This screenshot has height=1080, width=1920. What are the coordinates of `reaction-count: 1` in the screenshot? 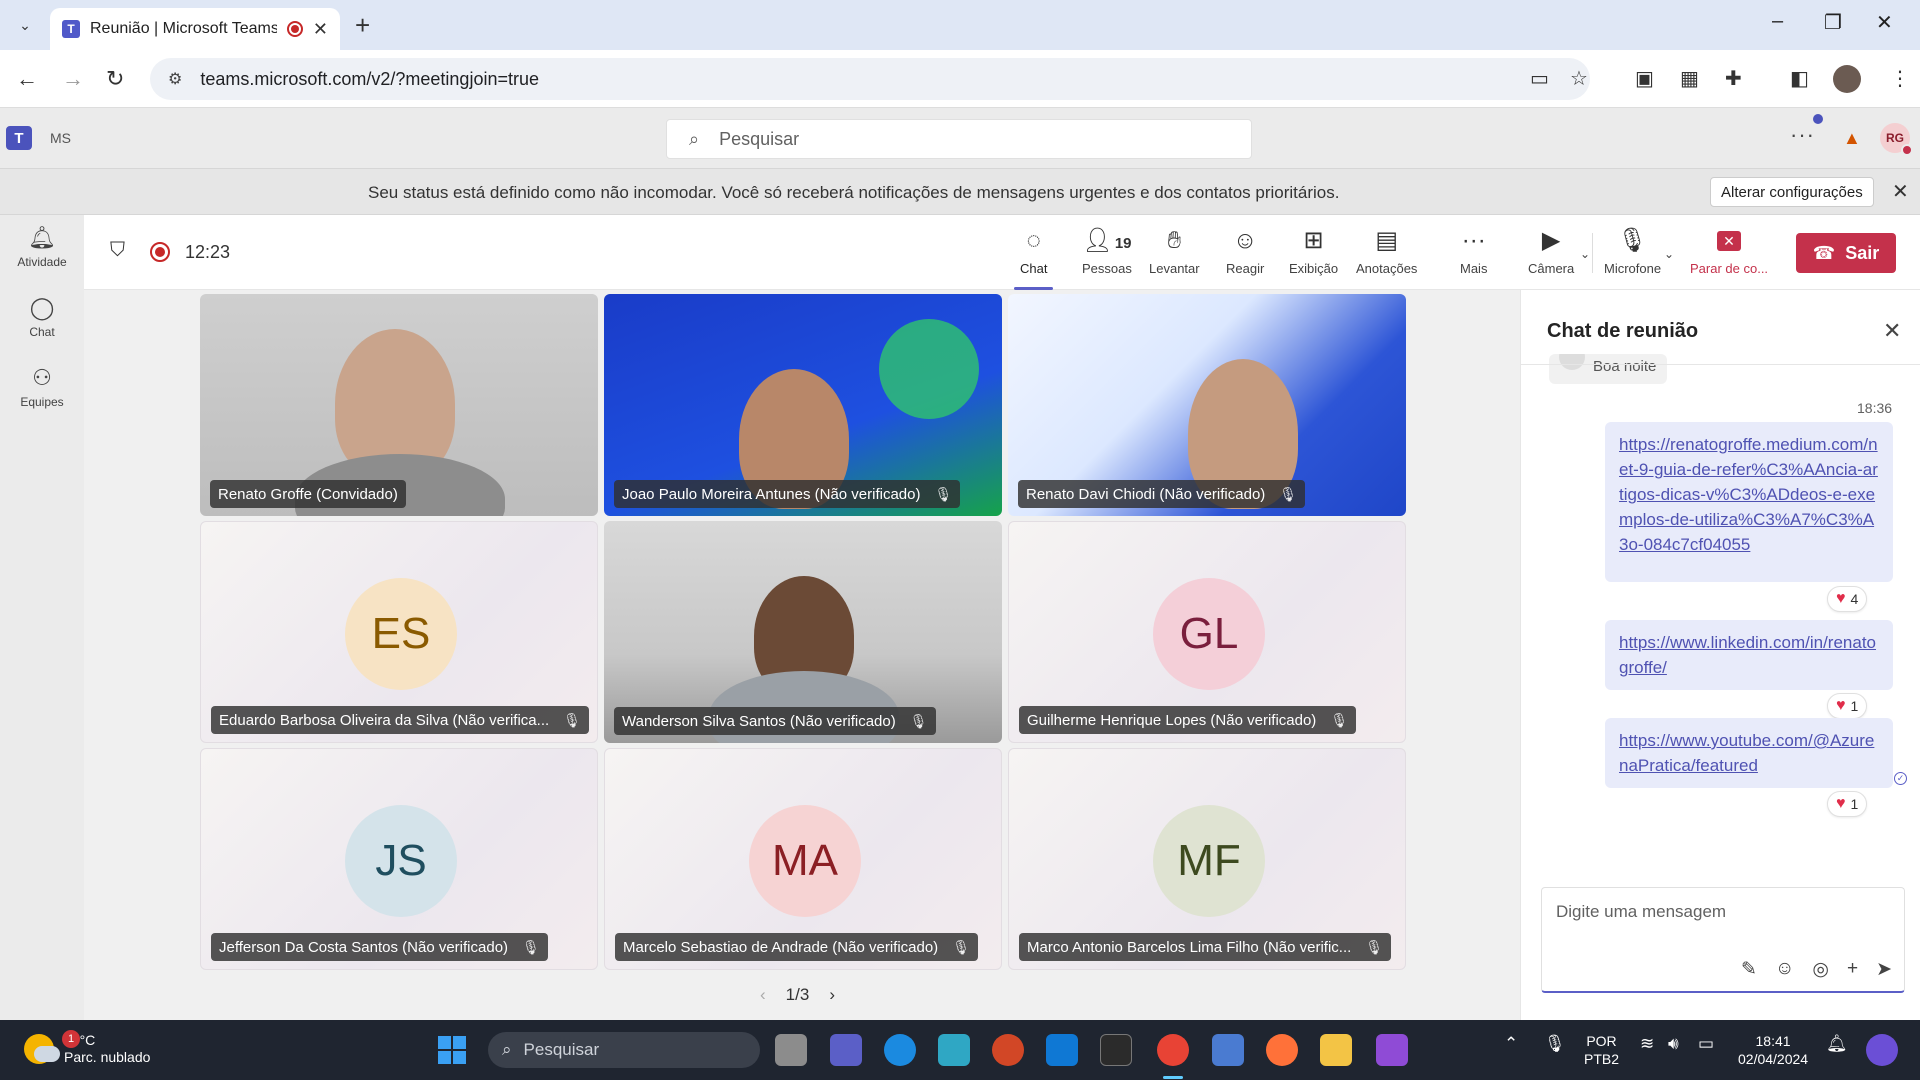 It's located at (1854, 706).